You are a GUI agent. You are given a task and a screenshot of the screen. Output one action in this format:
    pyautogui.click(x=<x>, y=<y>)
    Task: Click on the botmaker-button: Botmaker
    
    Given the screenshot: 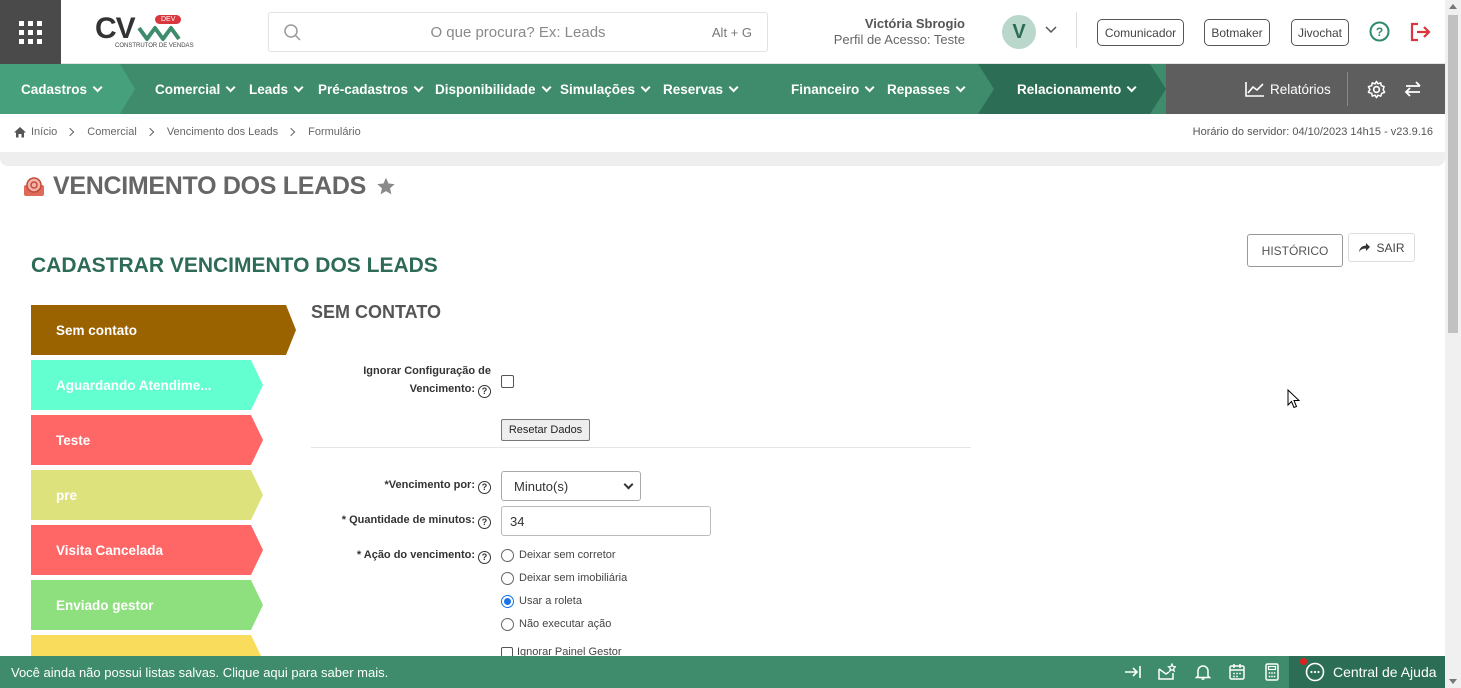 What is the action you would take?
    pyautogui.click(x=1237, y=32)
    